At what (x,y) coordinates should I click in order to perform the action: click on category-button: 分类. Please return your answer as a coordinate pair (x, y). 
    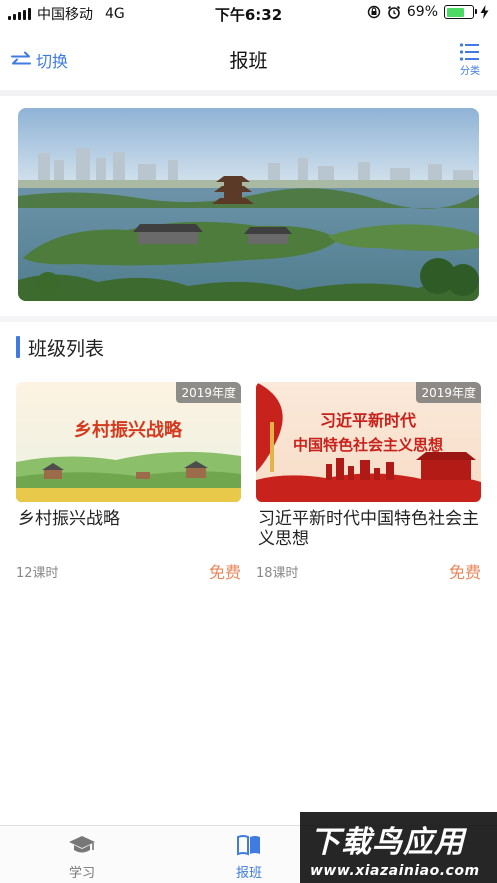
    Looking at the image, I should click on (470, 59).